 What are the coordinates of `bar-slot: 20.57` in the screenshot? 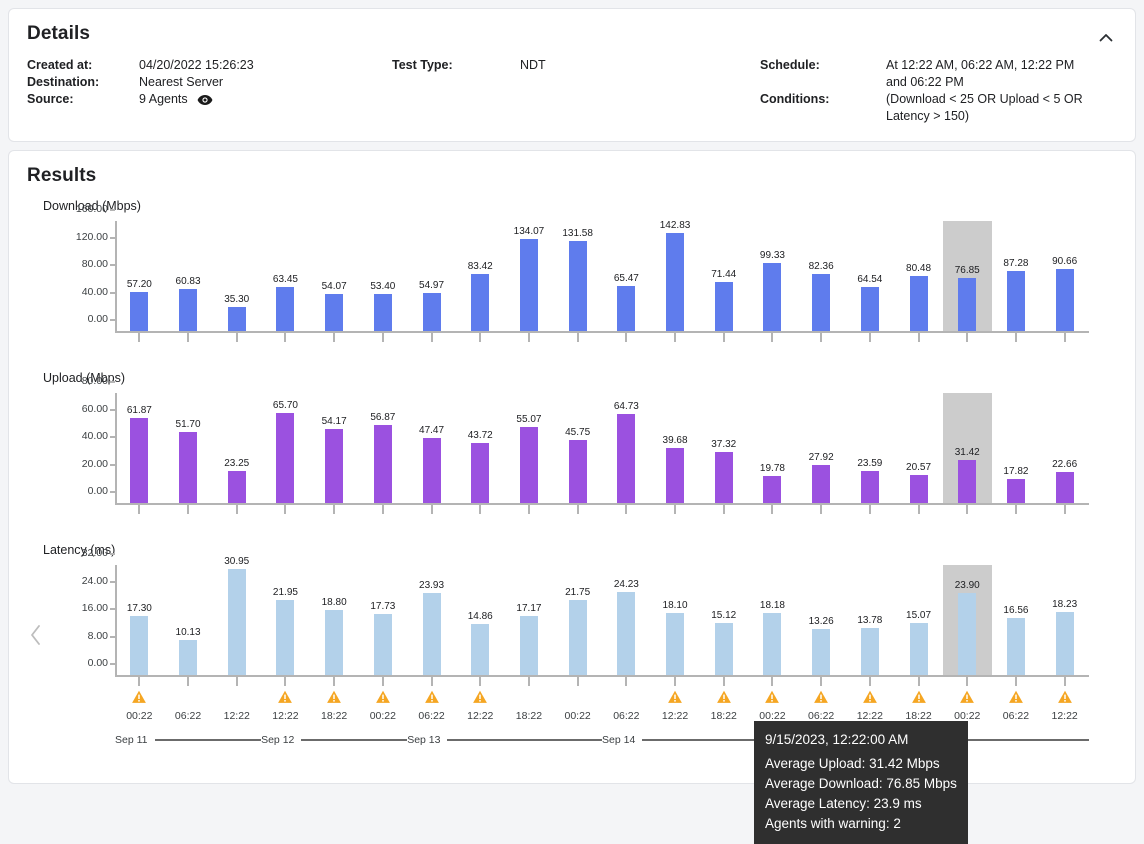 It's located at (918, 448).